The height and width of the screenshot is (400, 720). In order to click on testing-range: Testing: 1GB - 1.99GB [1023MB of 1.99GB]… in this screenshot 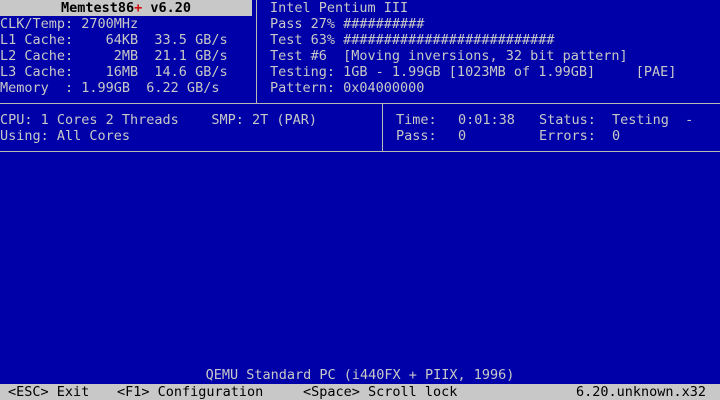, I will do `click(473, 72)`.